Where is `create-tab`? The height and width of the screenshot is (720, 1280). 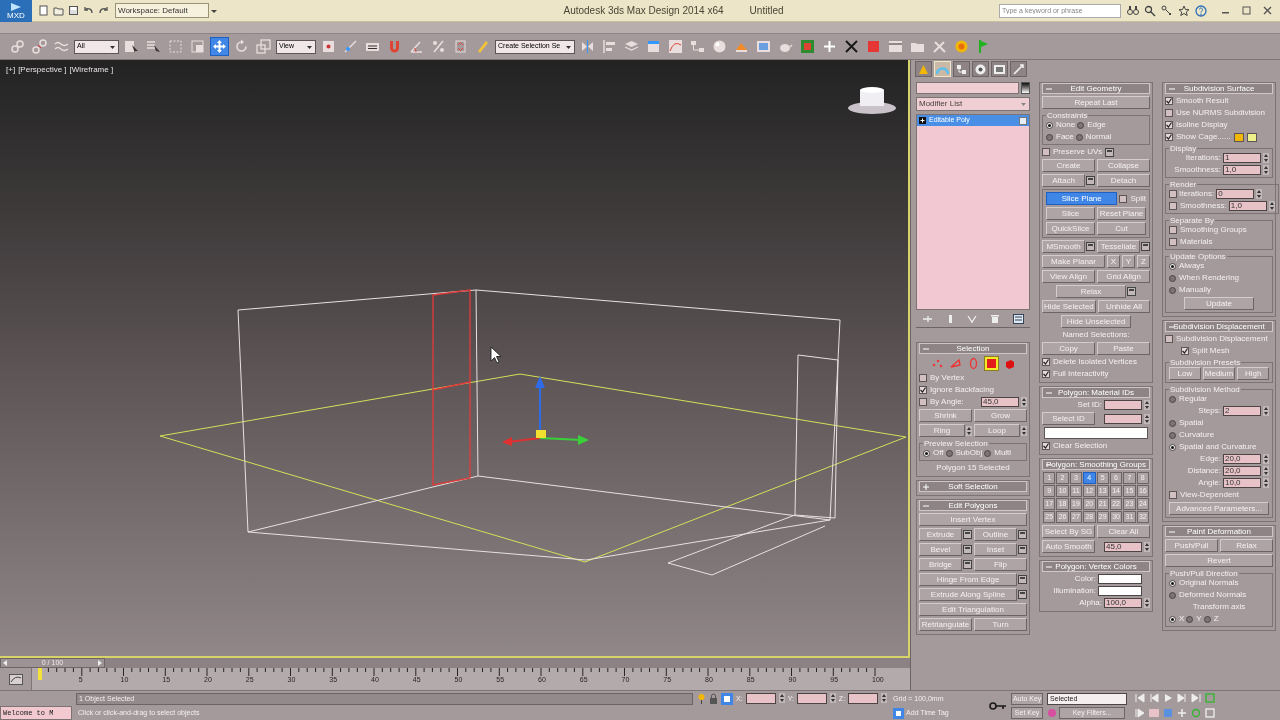 create-tab is located at coordinates (923, 69).